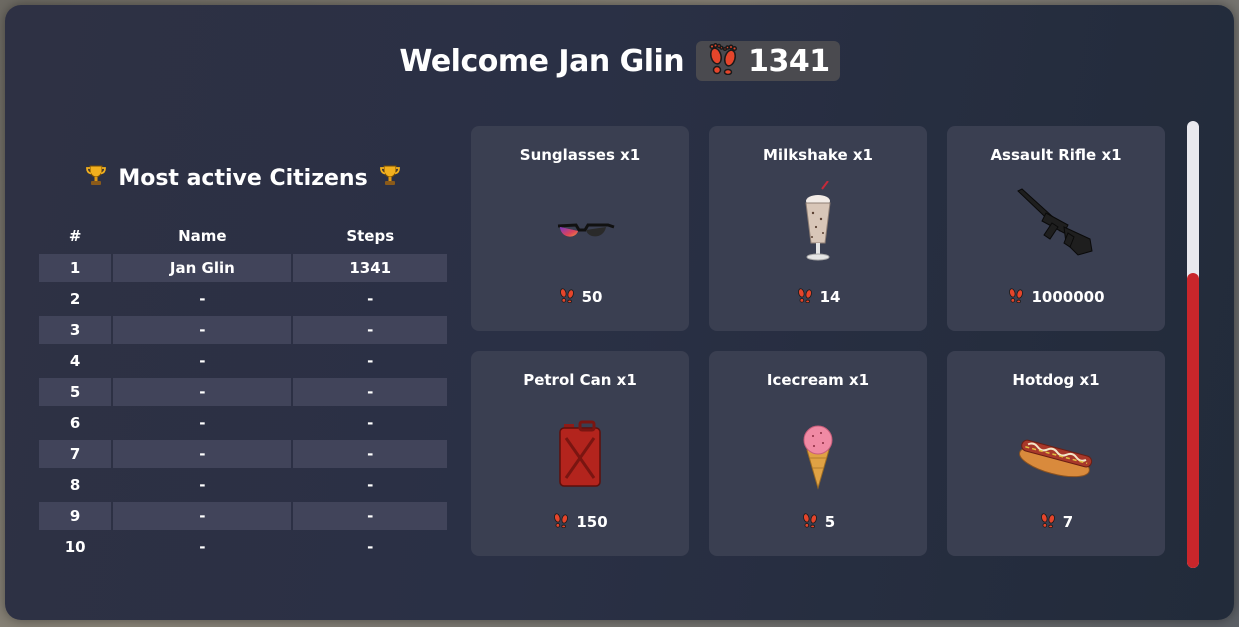 The image size is (1239, 627). I want to click on assault-rifle-icon, so click(1056, 231).